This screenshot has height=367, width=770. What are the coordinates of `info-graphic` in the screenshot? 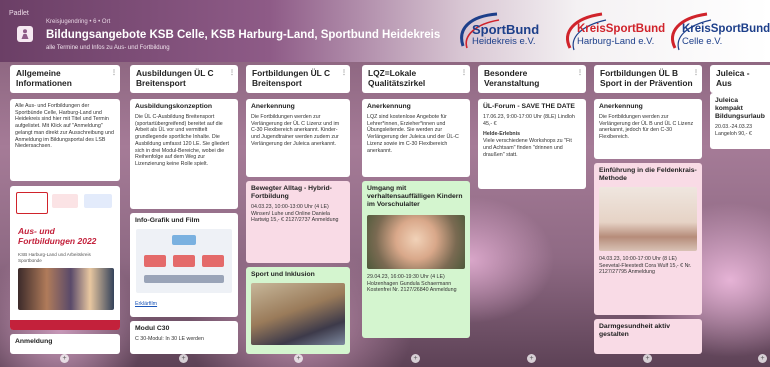 It's located at (184, 261).